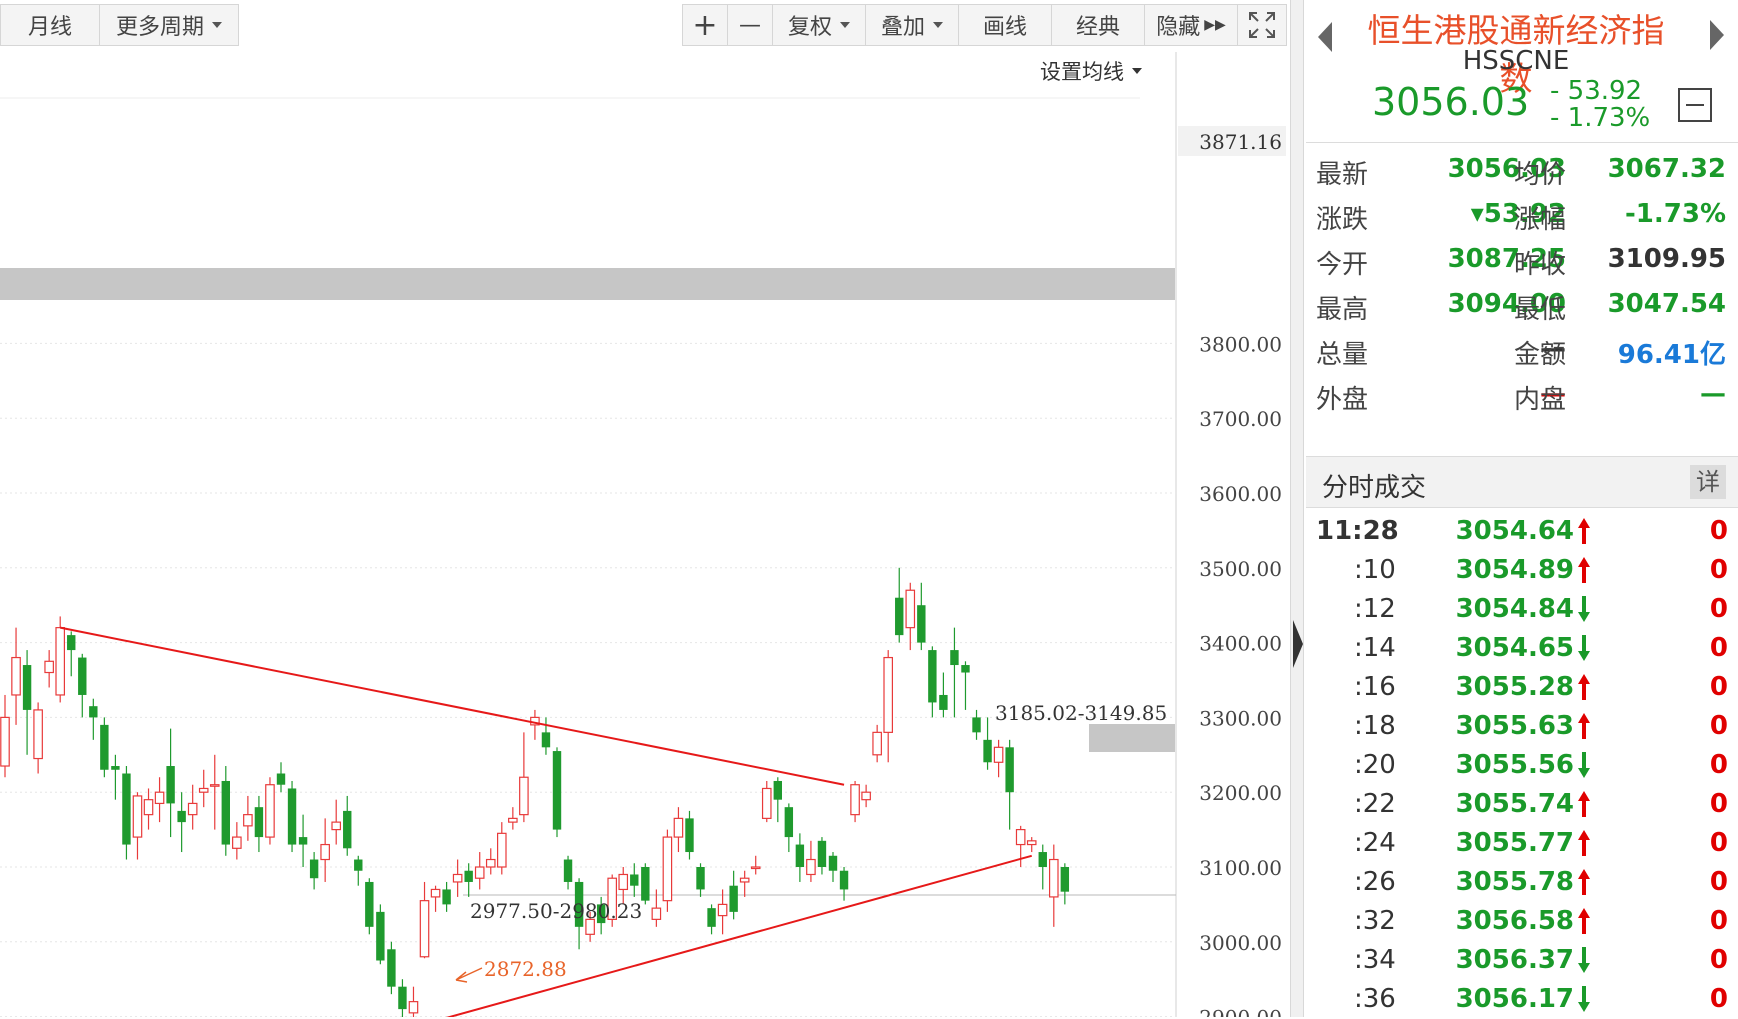 The image size is (1738, 1019). What do you see at coordinates (1695, 105) in the screenshot?
I see `remove-watchlist-button` at bounding box center [1695, 105].